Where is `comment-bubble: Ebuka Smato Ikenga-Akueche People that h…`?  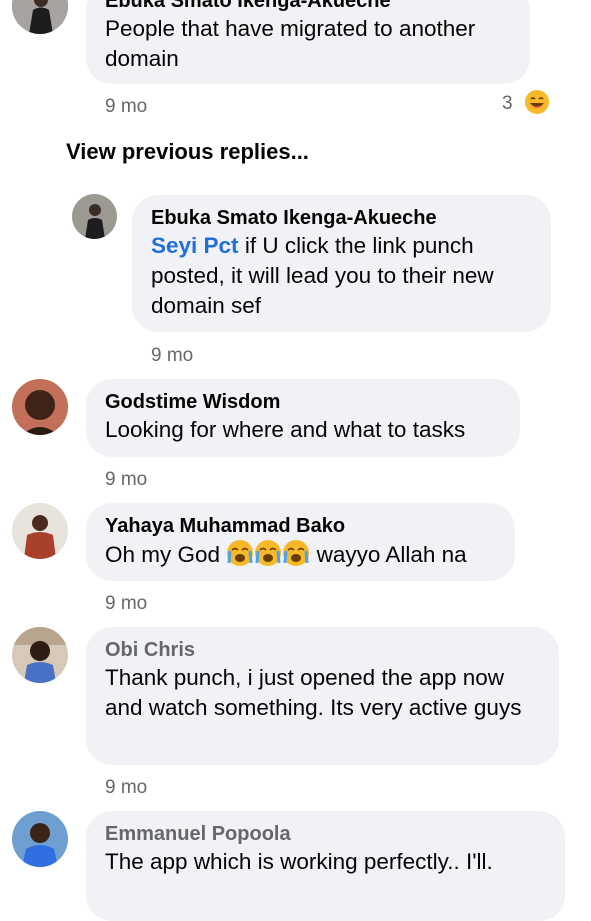 comment-bubble: Ebuka Smato Ikenga-Akueche People that h… is located at coordinates (308, 42).